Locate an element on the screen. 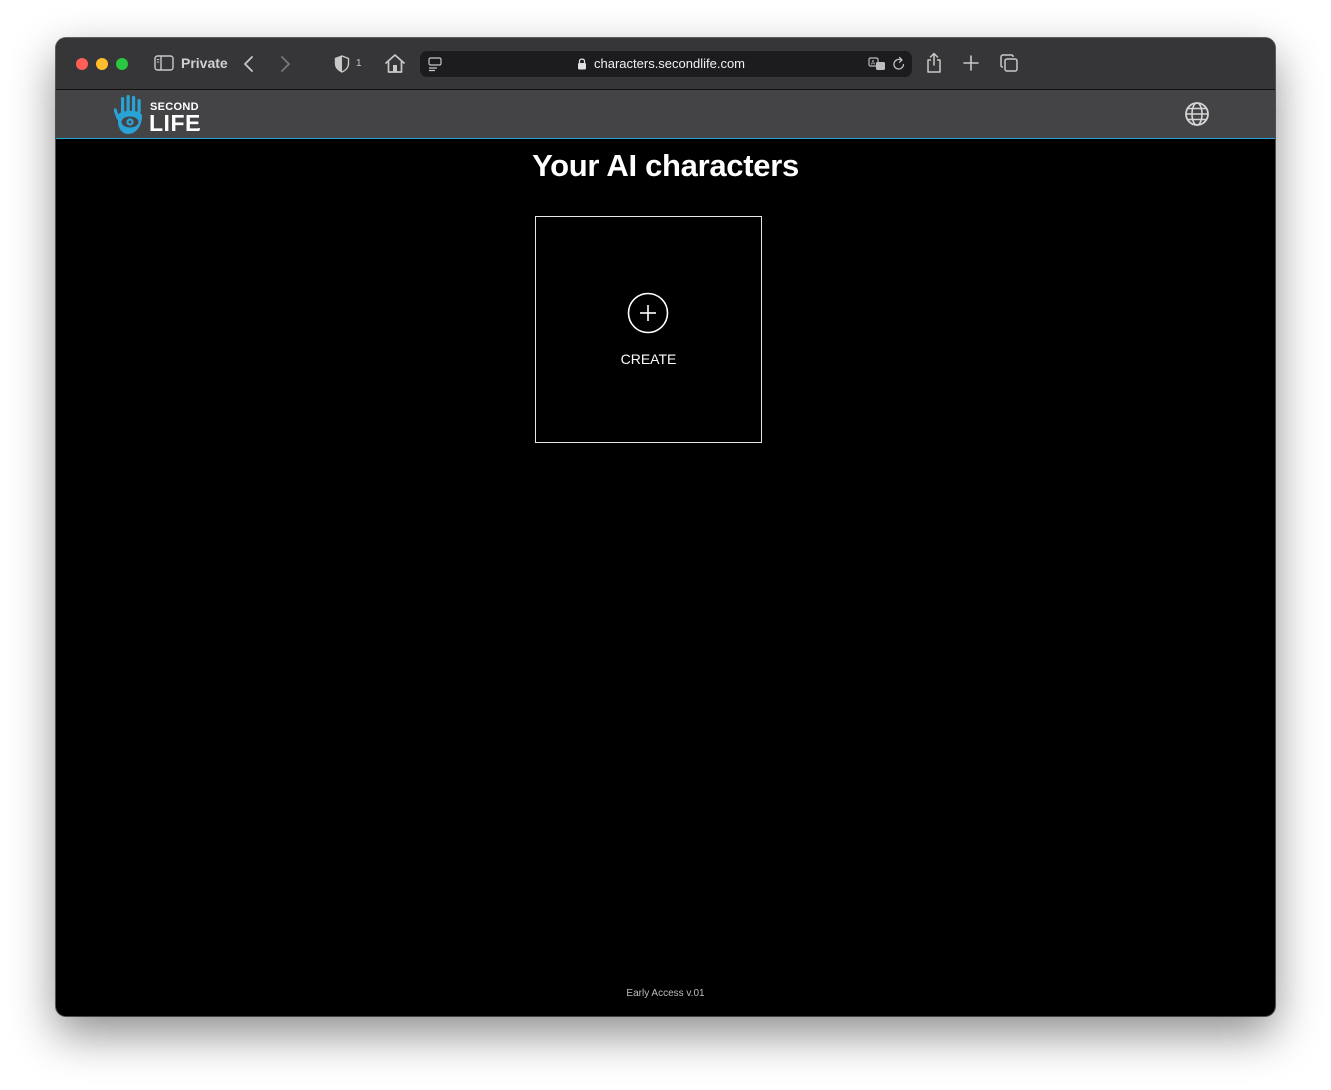  address-bar: characters.secondlife.com A is located at coordinates (666, 64).